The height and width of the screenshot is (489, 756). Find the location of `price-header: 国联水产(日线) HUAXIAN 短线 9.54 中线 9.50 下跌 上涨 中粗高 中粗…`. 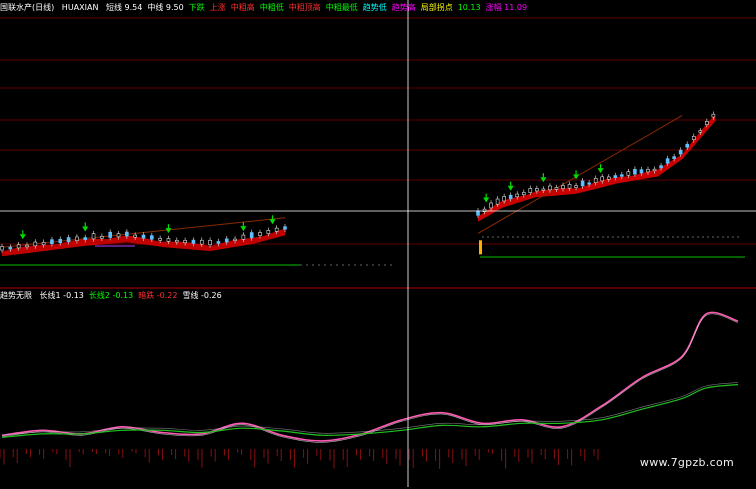

price-header: 国联水产(日线) HUAXIAN 短线 9.54 中线 9.50 下跌 上涨 中粗高 中粗… is located at coordinates (268, 7).